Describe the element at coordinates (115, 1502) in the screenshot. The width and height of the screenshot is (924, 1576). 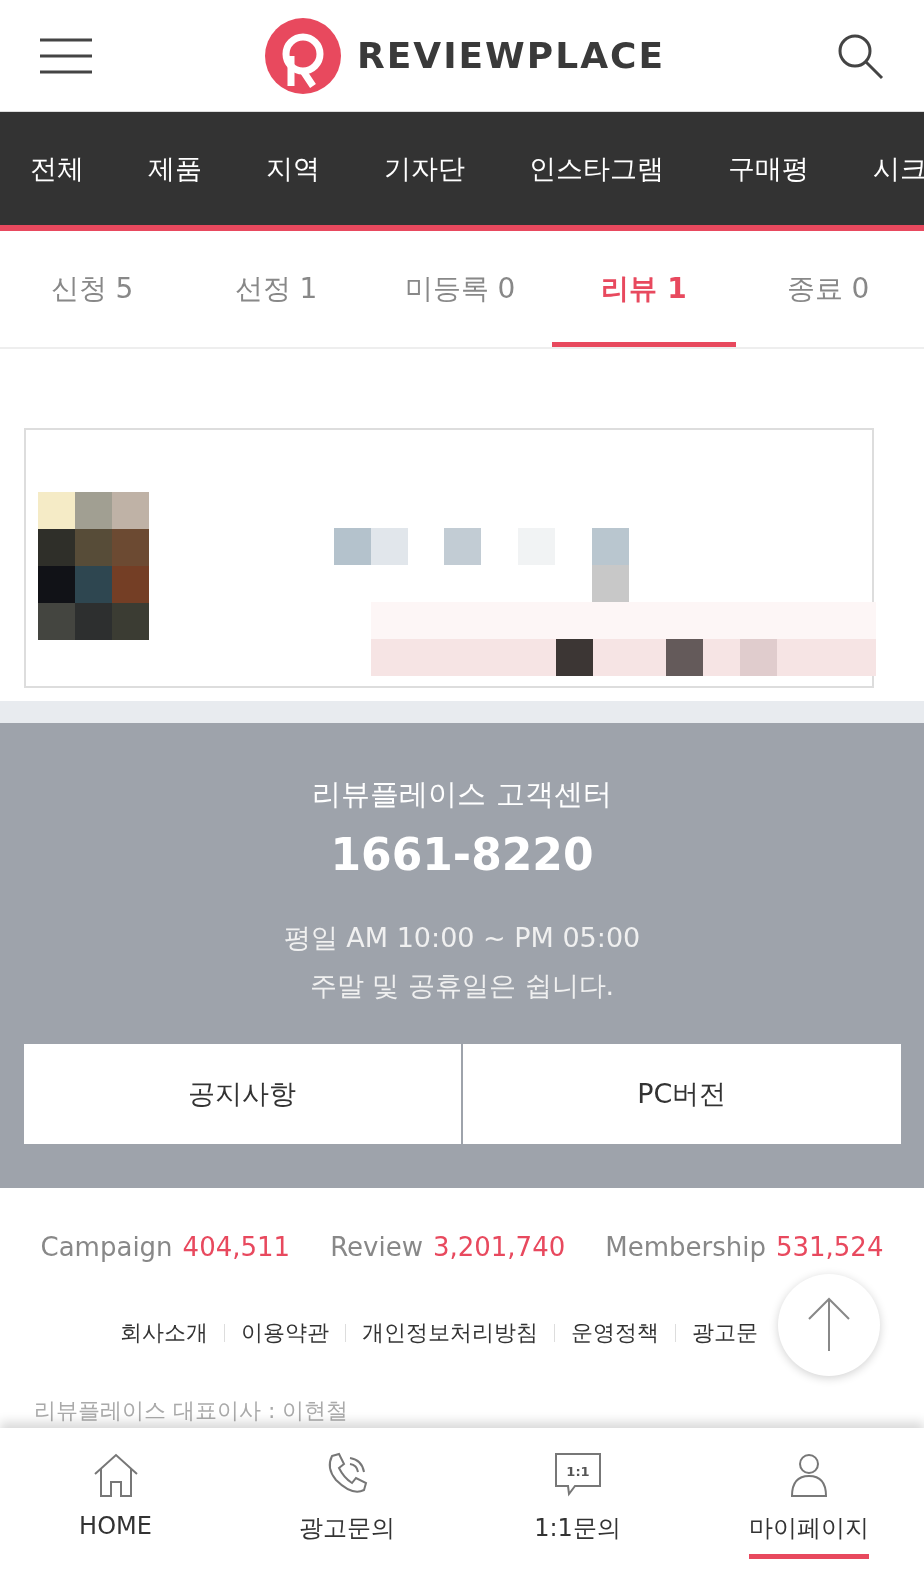
I see `nav-item: HOME` at that location.